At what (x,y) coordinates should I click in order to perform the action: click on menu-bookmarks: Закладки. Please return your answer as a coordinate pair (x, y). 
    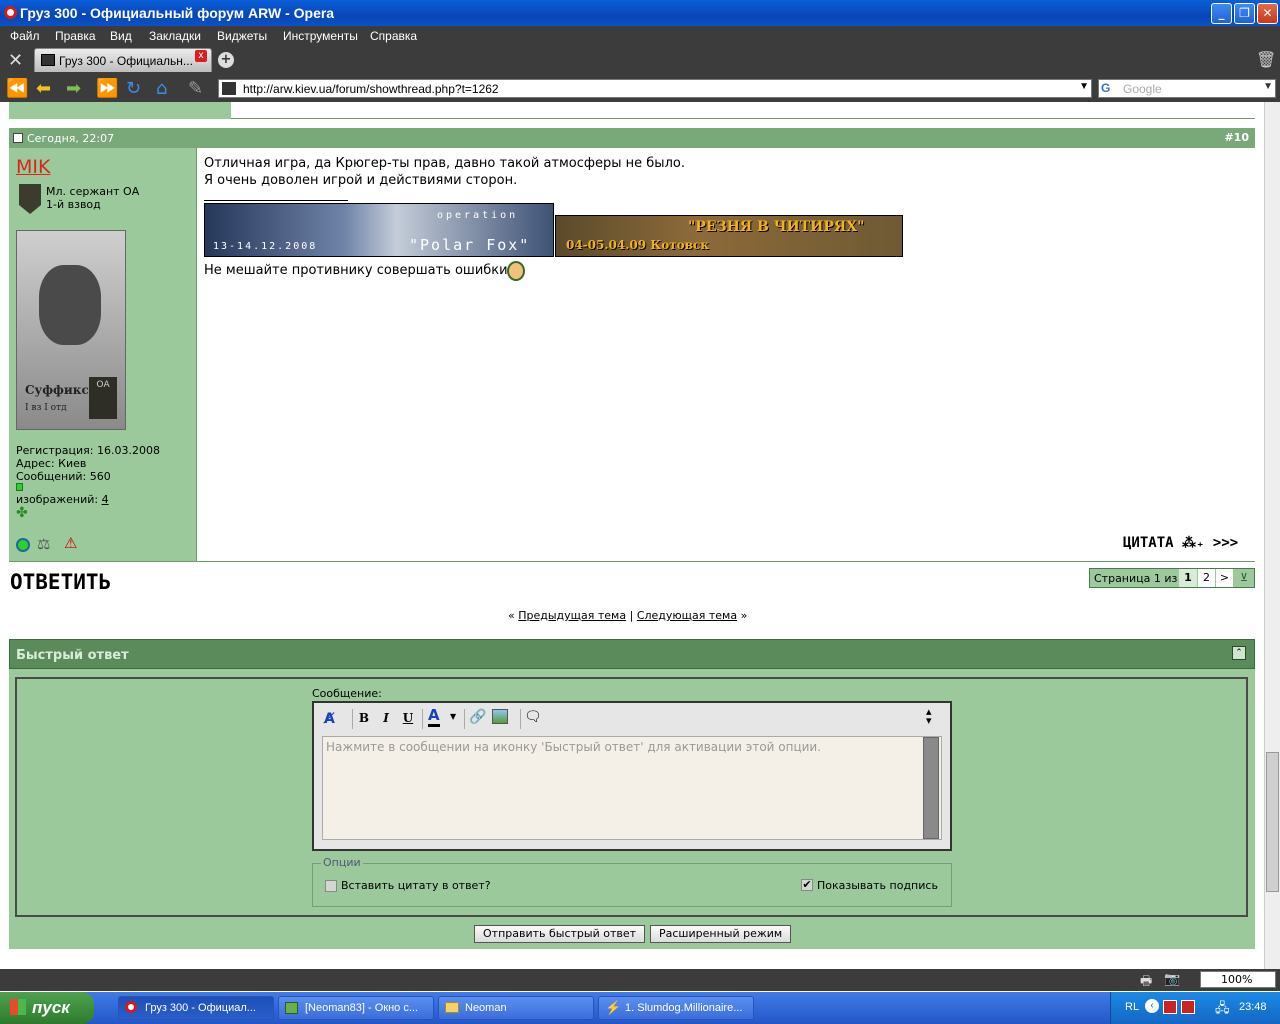
    Looking at the image, I should click on (175, 36).